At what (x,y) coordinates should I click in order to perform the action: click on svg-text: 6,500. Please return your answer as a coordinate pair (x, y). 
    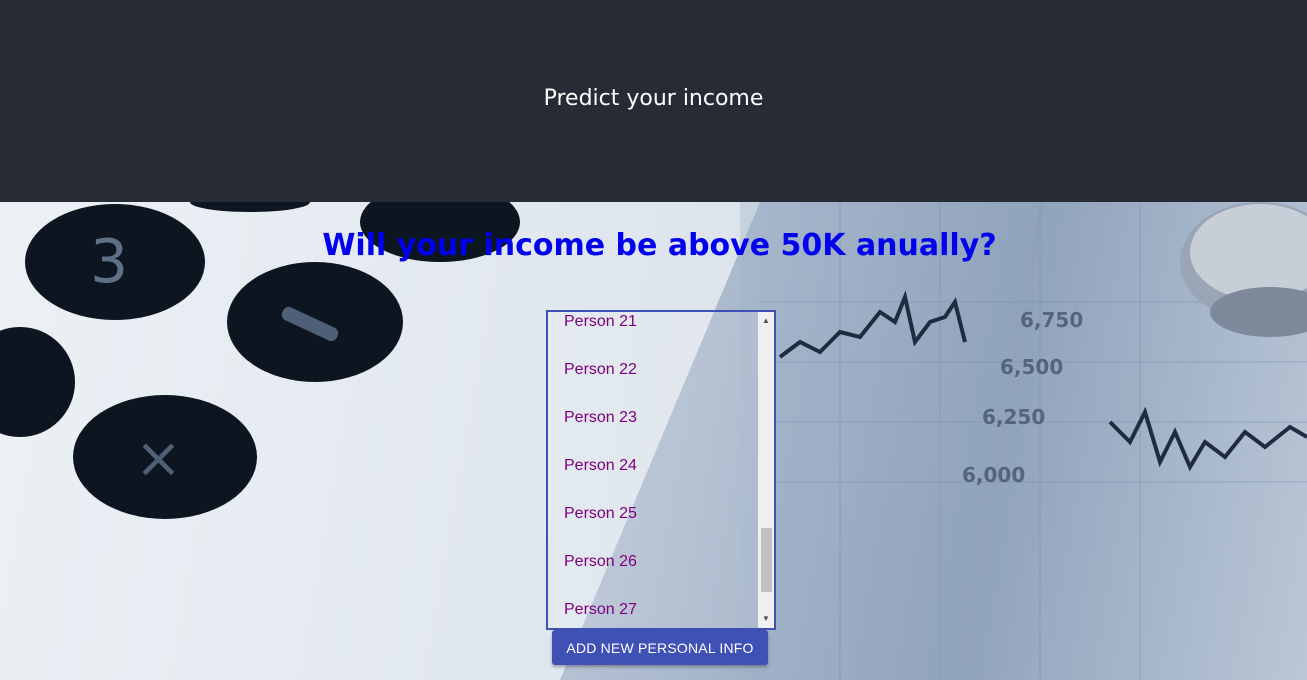
    Looking at the image, I should click on (1031, 367).